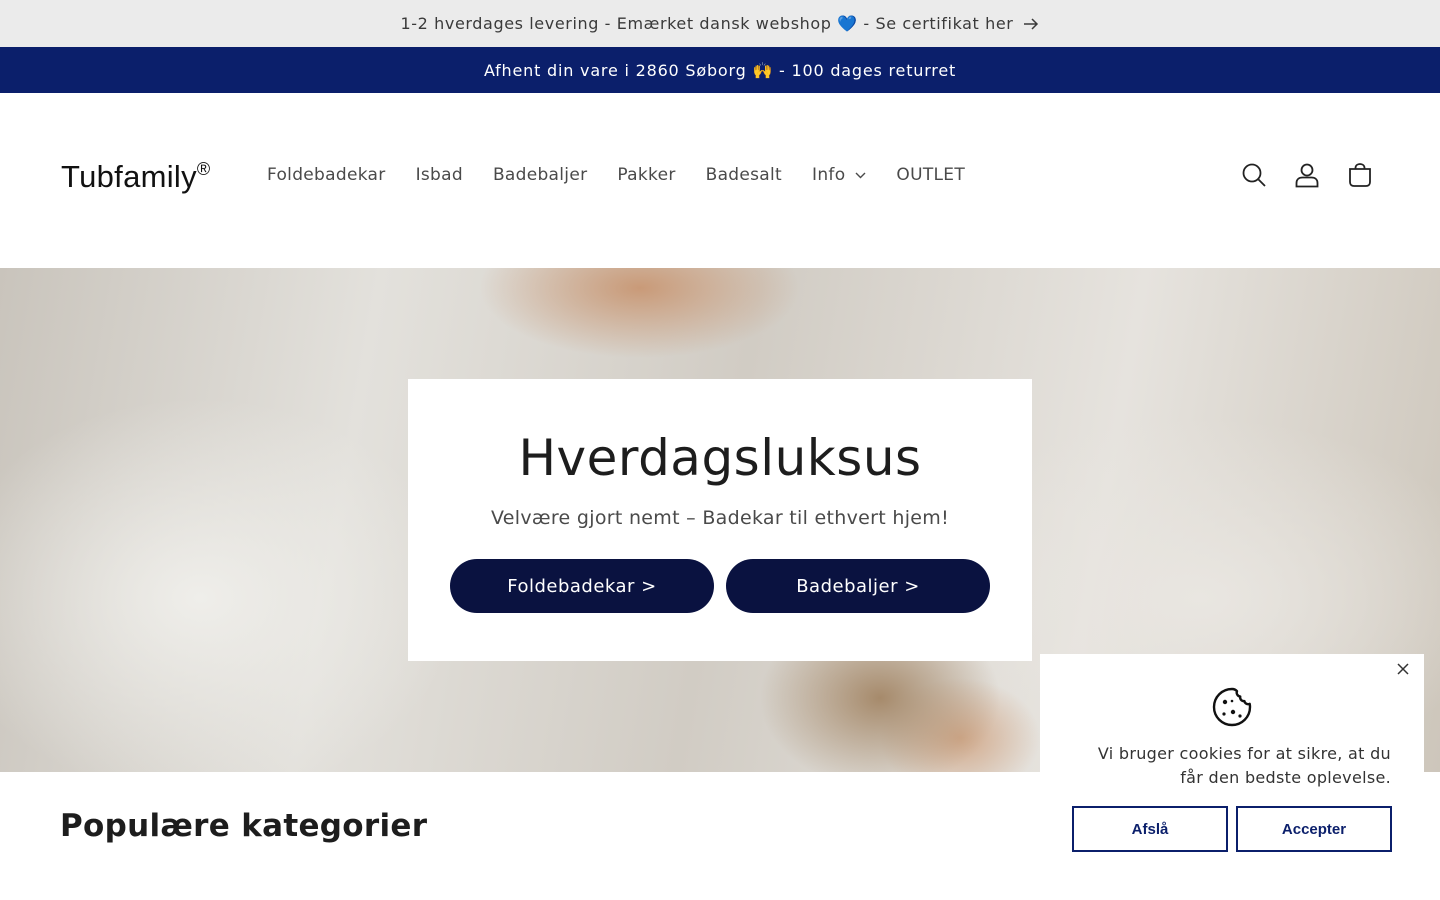 This screenshot has height=900, width=1440. What do you see at coordinates (720, 458) in the screenshot?
I see `hero-title: Hverdagsluksus` at bounding box center [720, 458].